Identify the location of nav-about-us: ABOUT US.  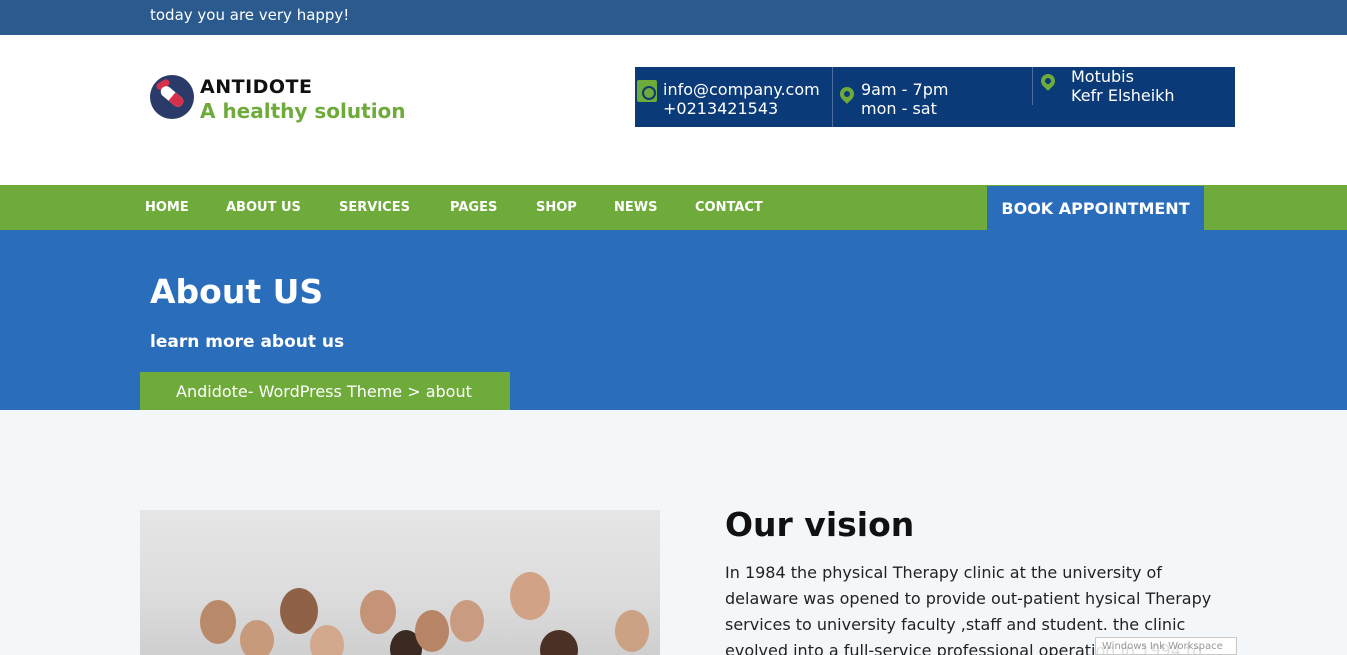
(263, 207).